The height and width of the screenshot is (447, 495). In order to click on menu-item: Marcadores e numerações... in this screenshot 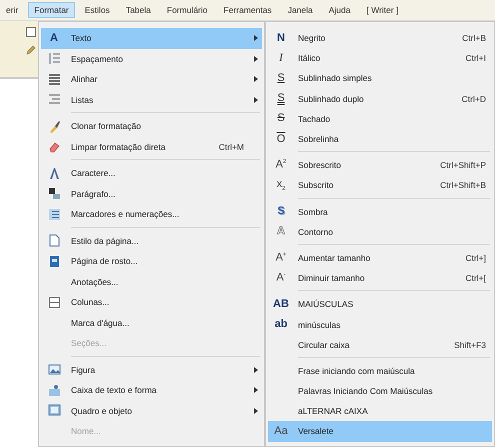, I will do `click(151, 214)`.